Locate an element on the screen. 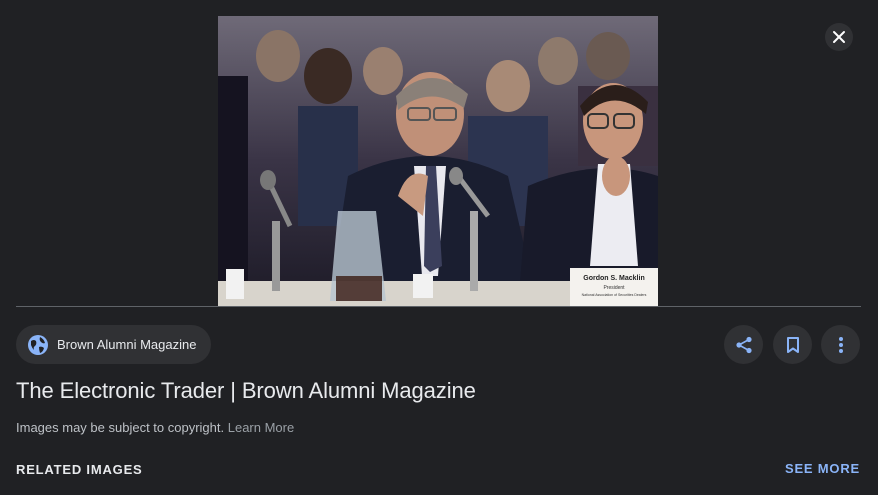 This screenshot has width=878, height=495. placard-name: Gordon S. Macklin is located at coordinates (613, 278).